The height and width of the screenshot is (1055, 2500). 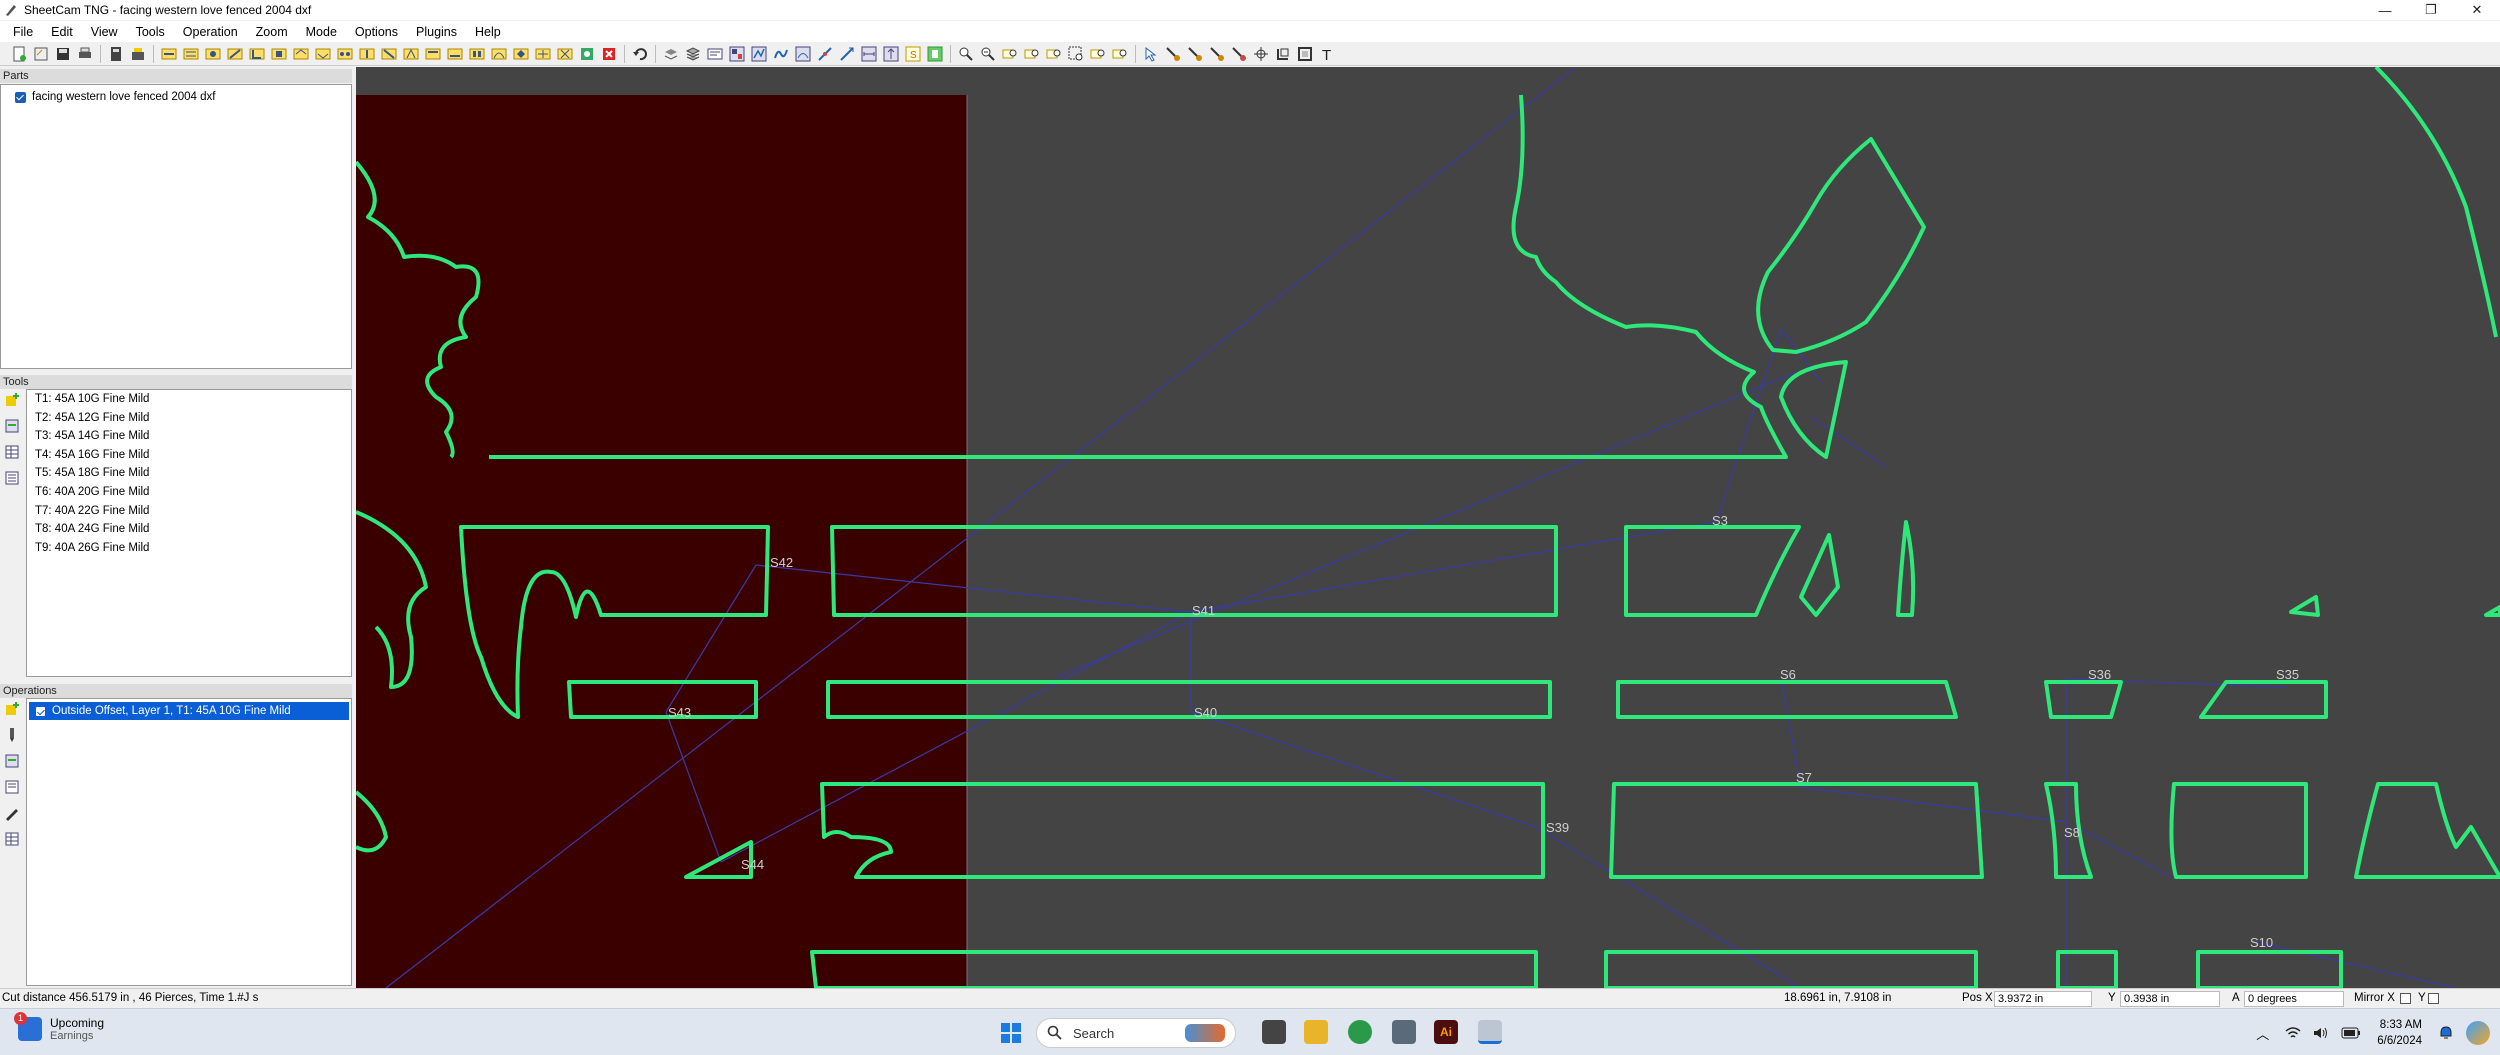 I want to click on notification-icon, so click(x=2446, y=1033).